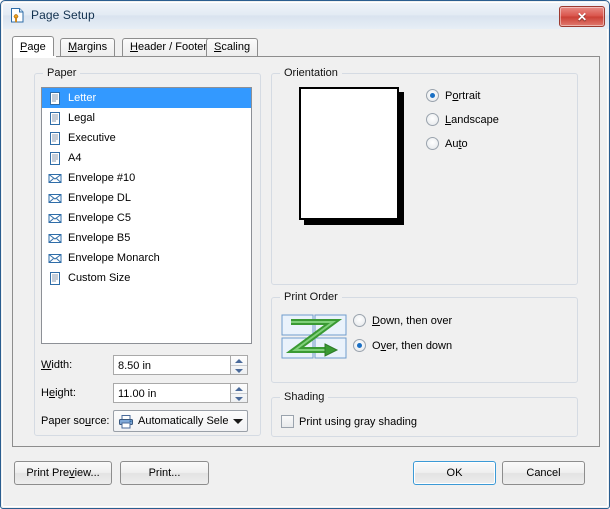  Describe the element at coordinates (146, 138) in the screenshot. I see `list-item: Executive` at that location.